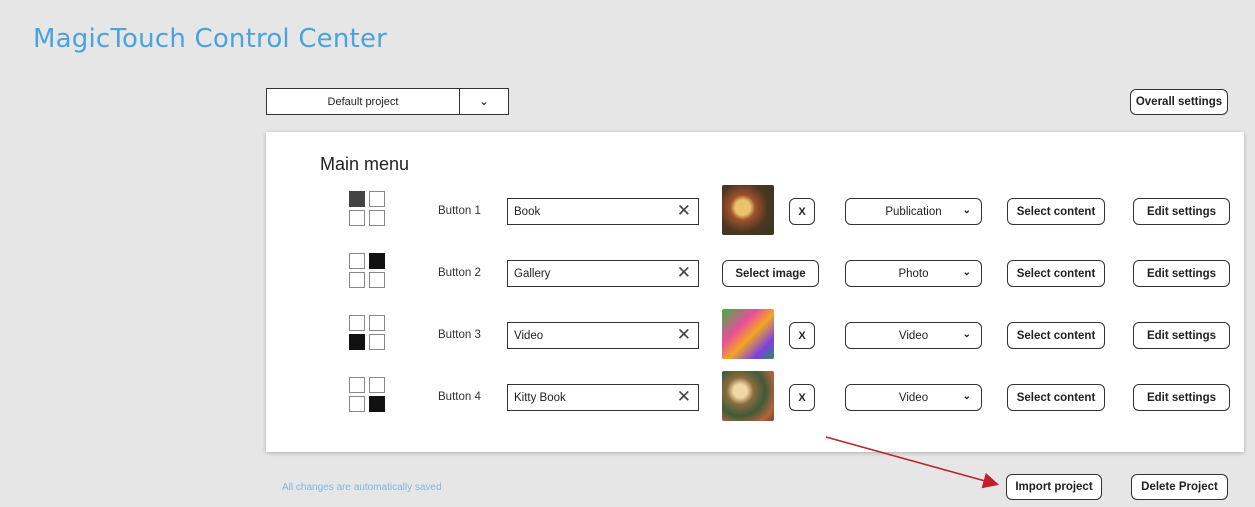 The height and width of the screenshot is (507, 1255). I want to click on input-value: Book, so click(527, 211).